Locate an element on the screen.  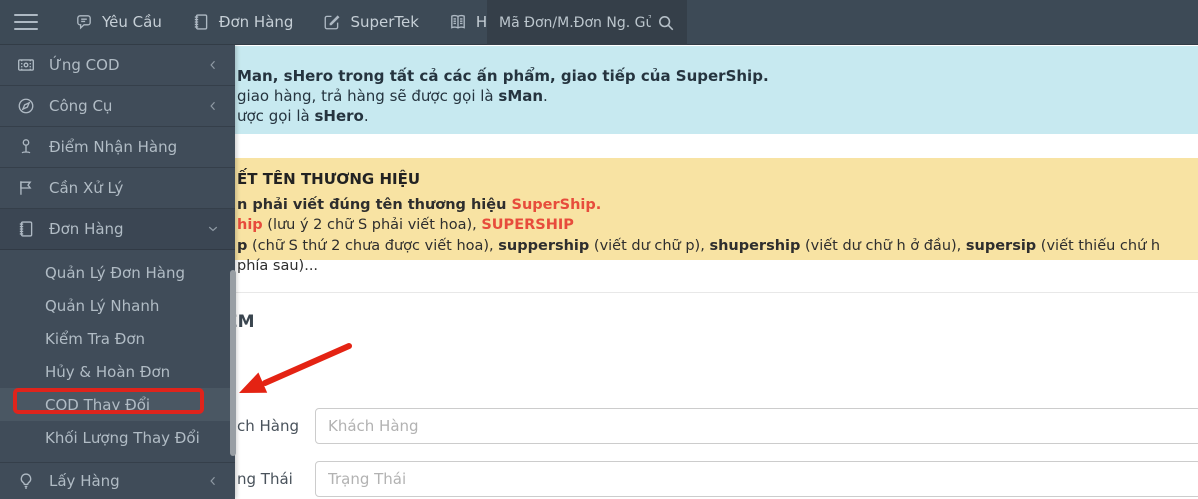
chevron-down-icon is located at coordinates (213, 229).